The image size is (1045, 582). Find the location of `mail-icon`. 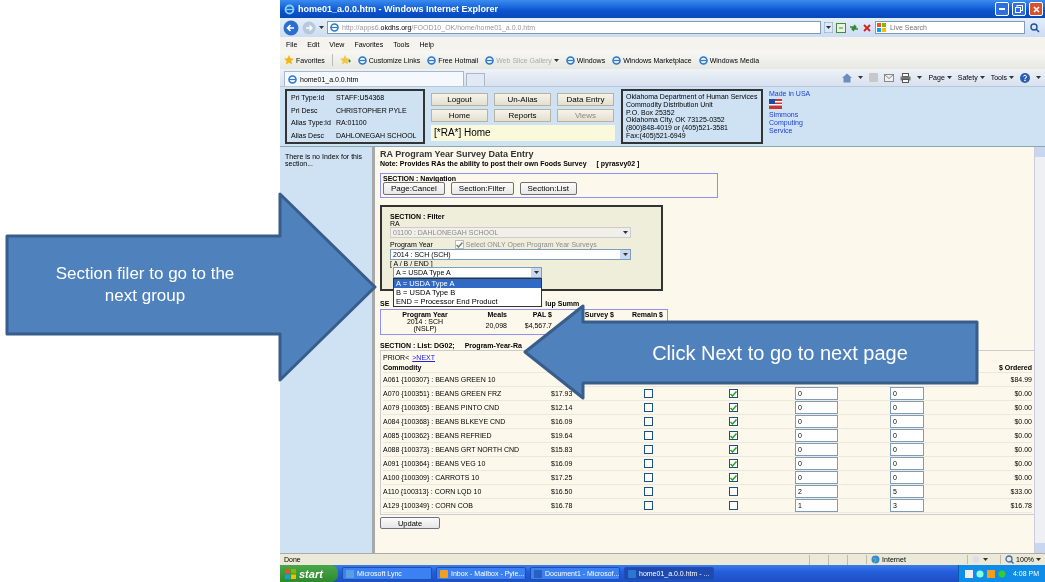

mail-icon is located at coordinates (889, 77).